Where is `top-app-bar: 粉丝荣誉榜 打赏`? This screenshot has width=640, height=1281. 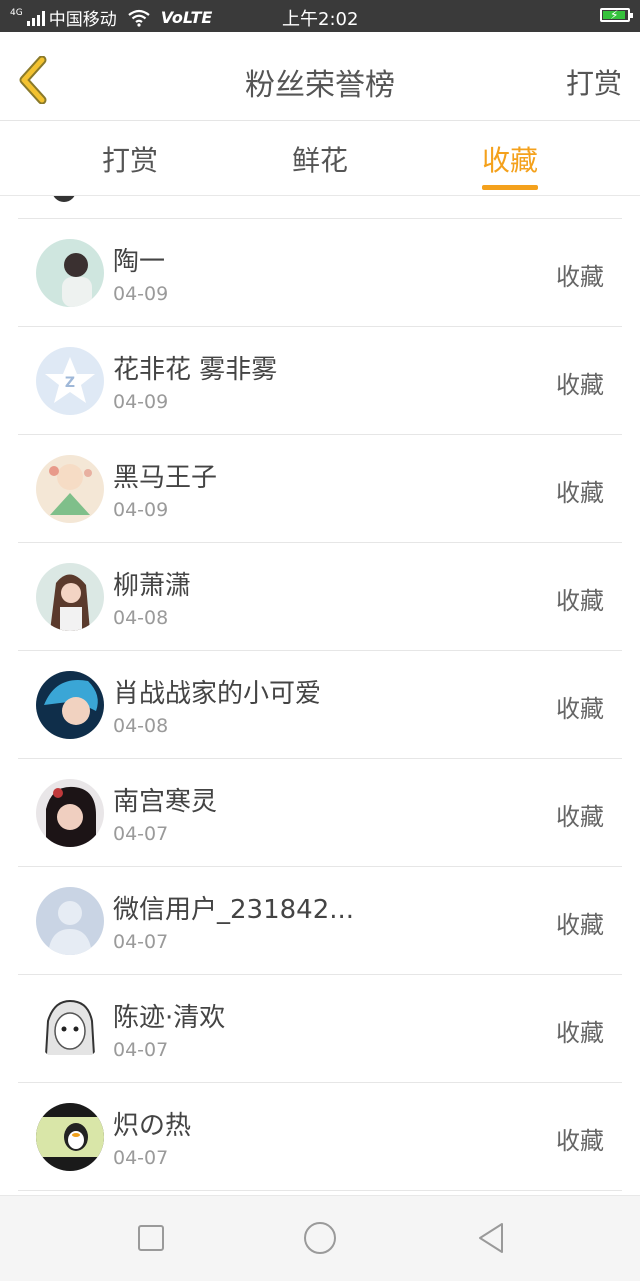
top-app-bar: 粉丝荣誉榜 打赏 is located at coordinates (320, 76).